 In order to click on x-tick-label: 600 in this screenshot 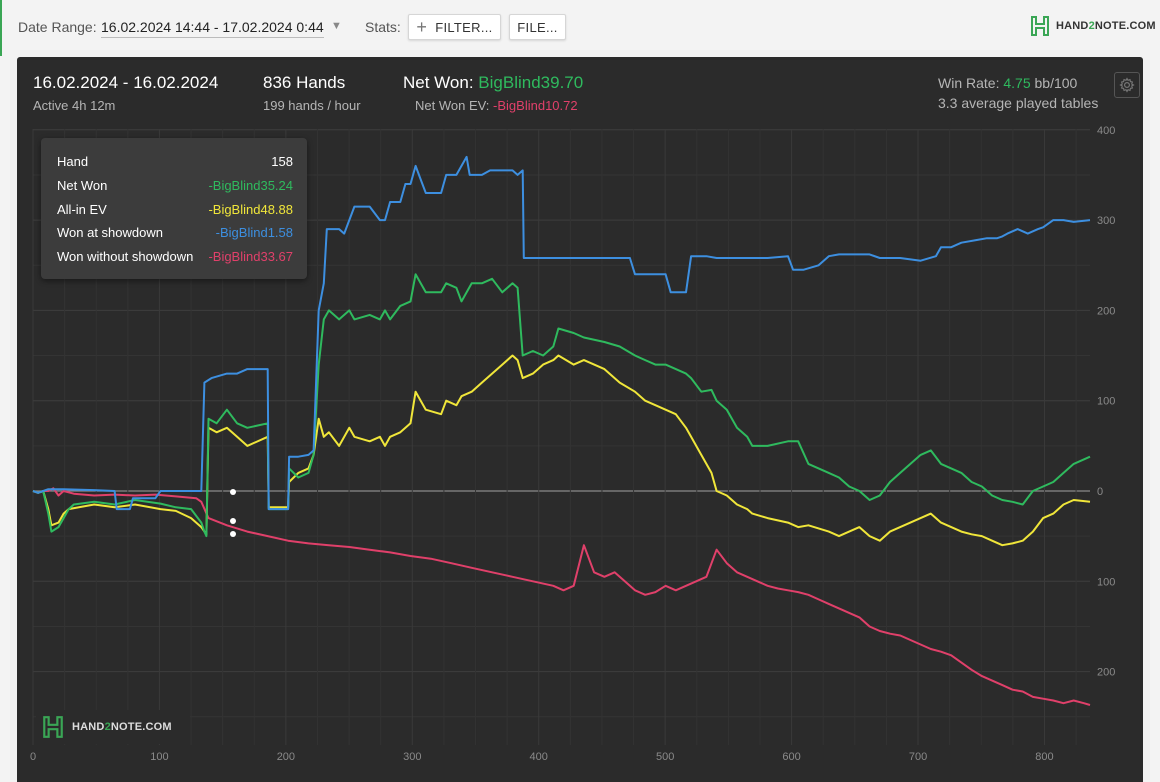, I will do `click(791, 757)`.